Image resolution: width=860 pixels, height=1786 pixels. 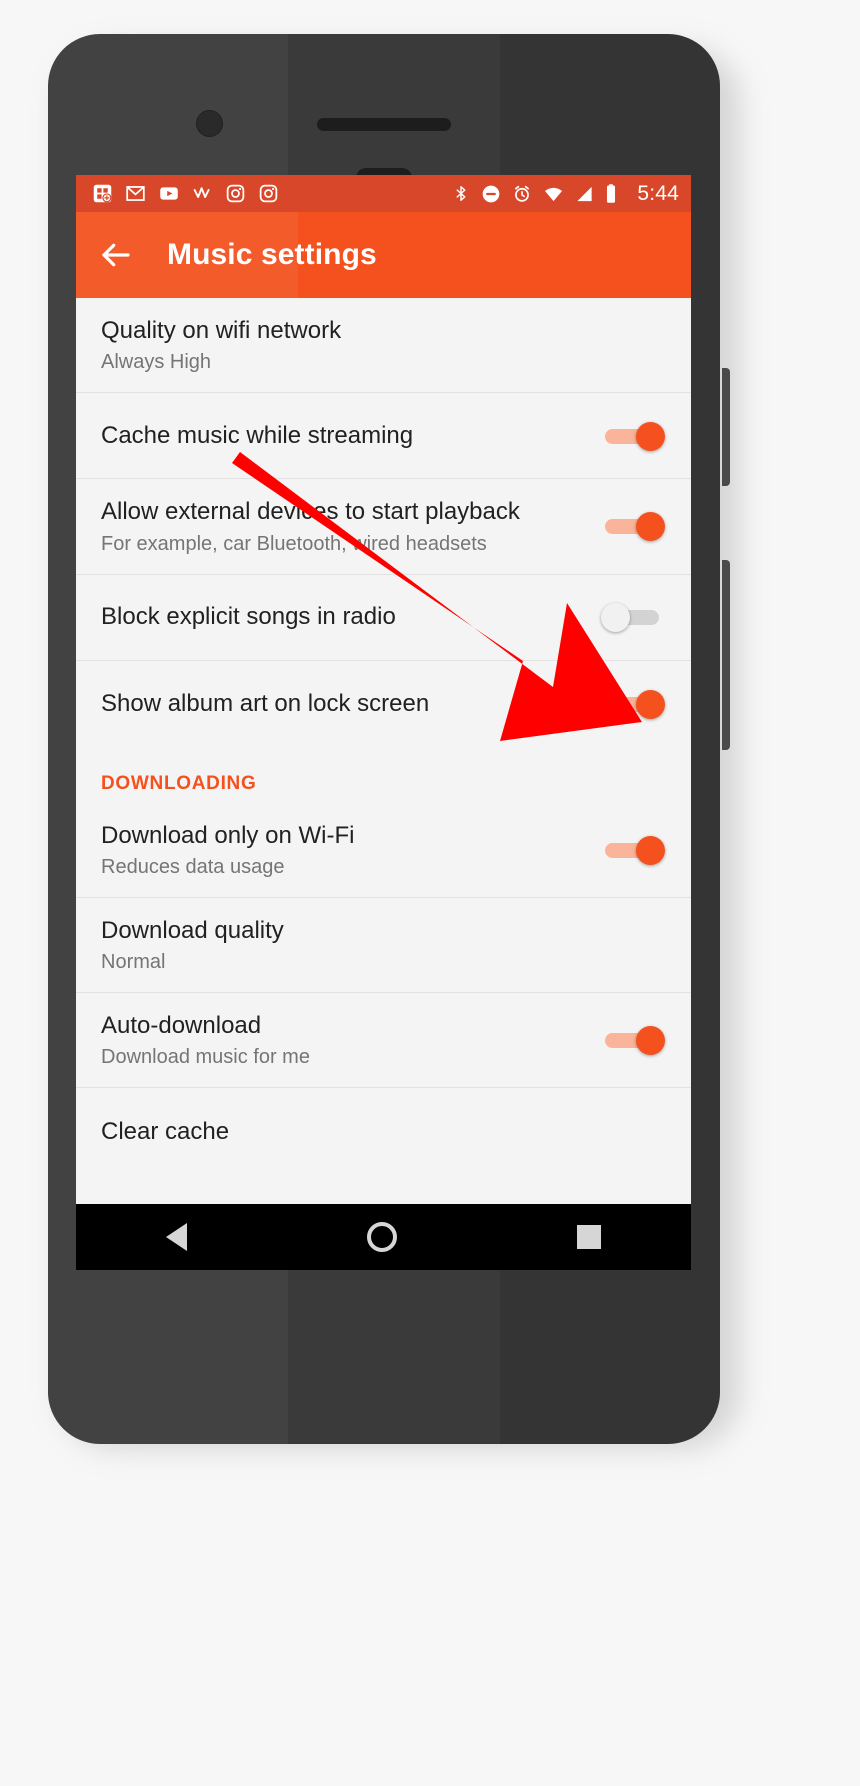 What do you see at coordinates (383, 193) in the screenshot?
I see `status-bar: 5:44` at bounding box center [383, 193].